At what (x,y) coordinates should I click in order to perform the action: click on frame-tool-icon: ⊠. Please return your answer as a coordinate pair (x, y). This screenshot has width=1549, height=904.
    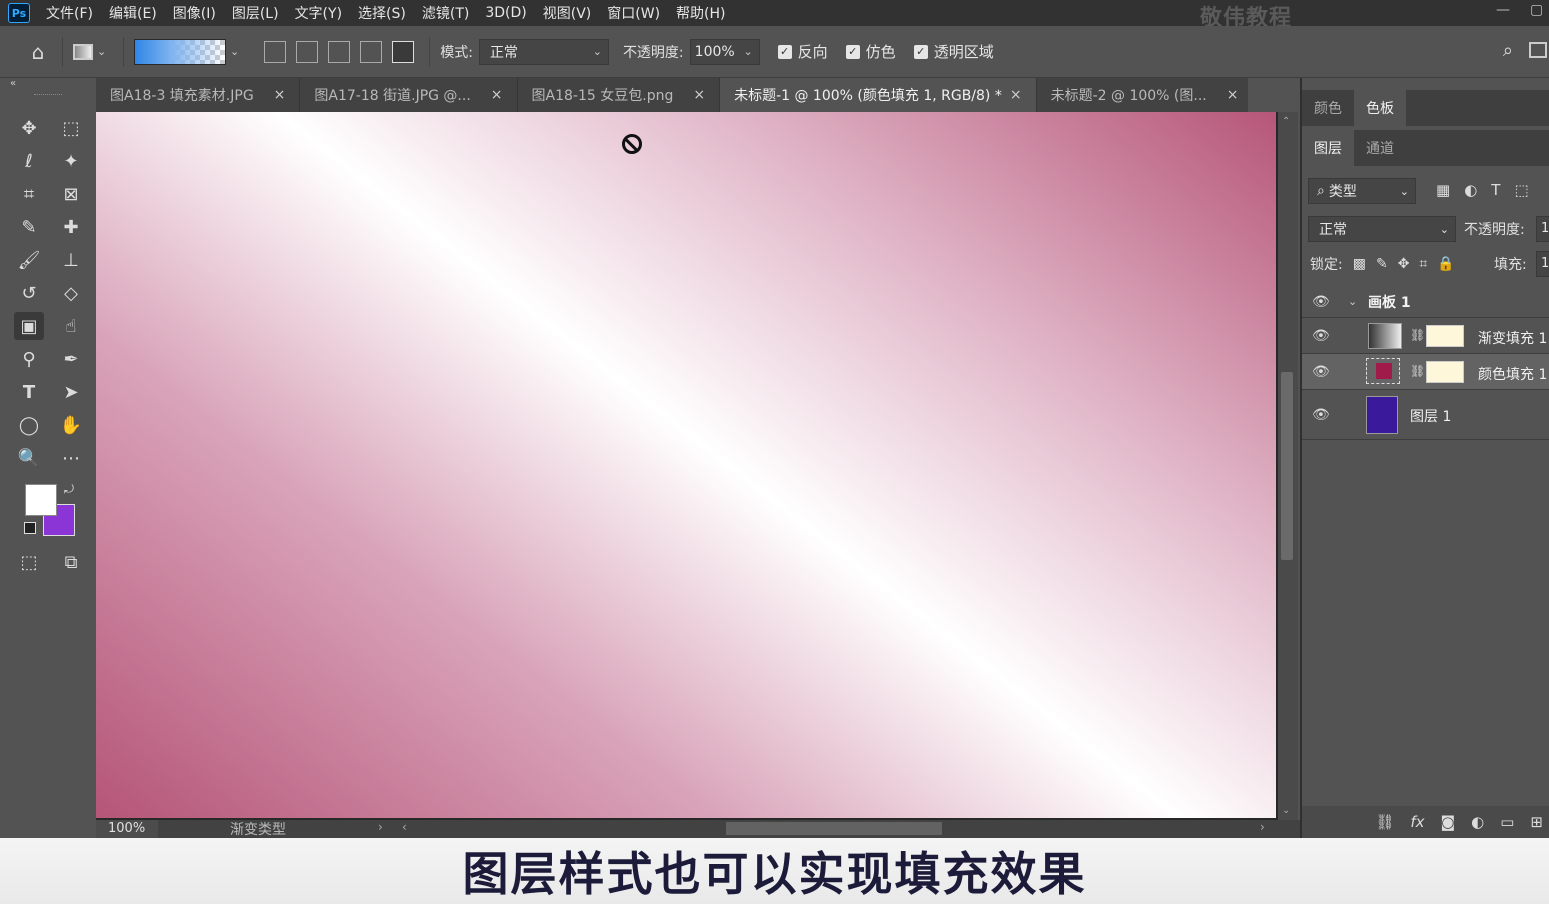
    Looking at the image, I should click on (71, 194).